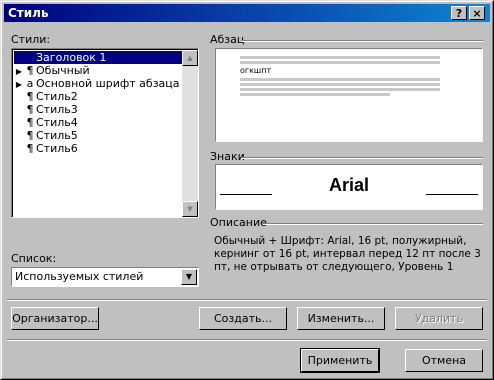 The image size is (494, 380). What do you see at coordinates (28, 13) in the screenshot?
I see `window-title: Стиль` at bounding box center [28, 13].